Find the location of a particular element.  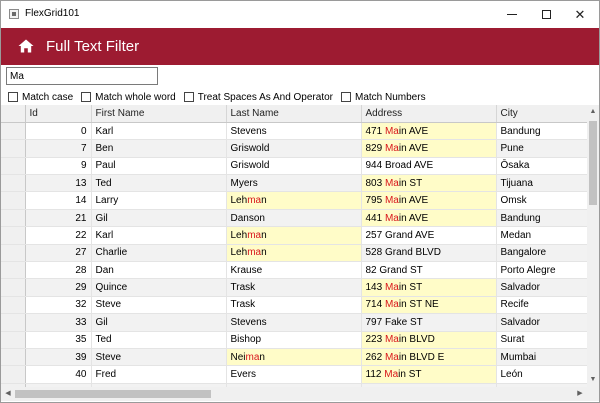

cell-address: 944 Broad AVE is located at coordinates (429, 166).